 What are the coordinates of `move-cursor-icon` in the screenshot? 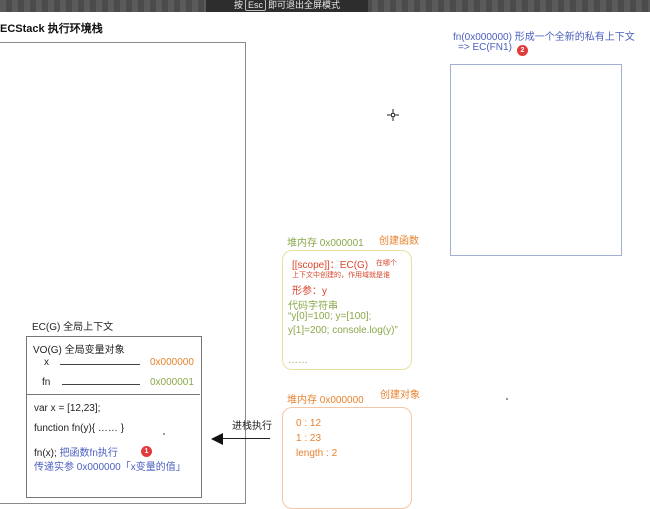 It's located at (393, 115).